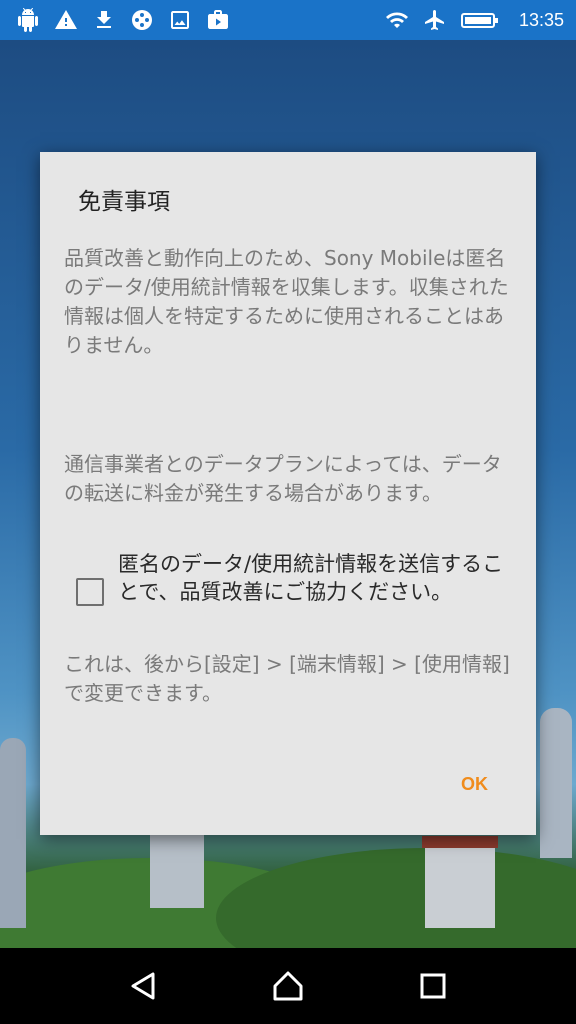  Describe the element at coordinates (541, 19) in the screenshot. I see `clock: 13:35` at that location.